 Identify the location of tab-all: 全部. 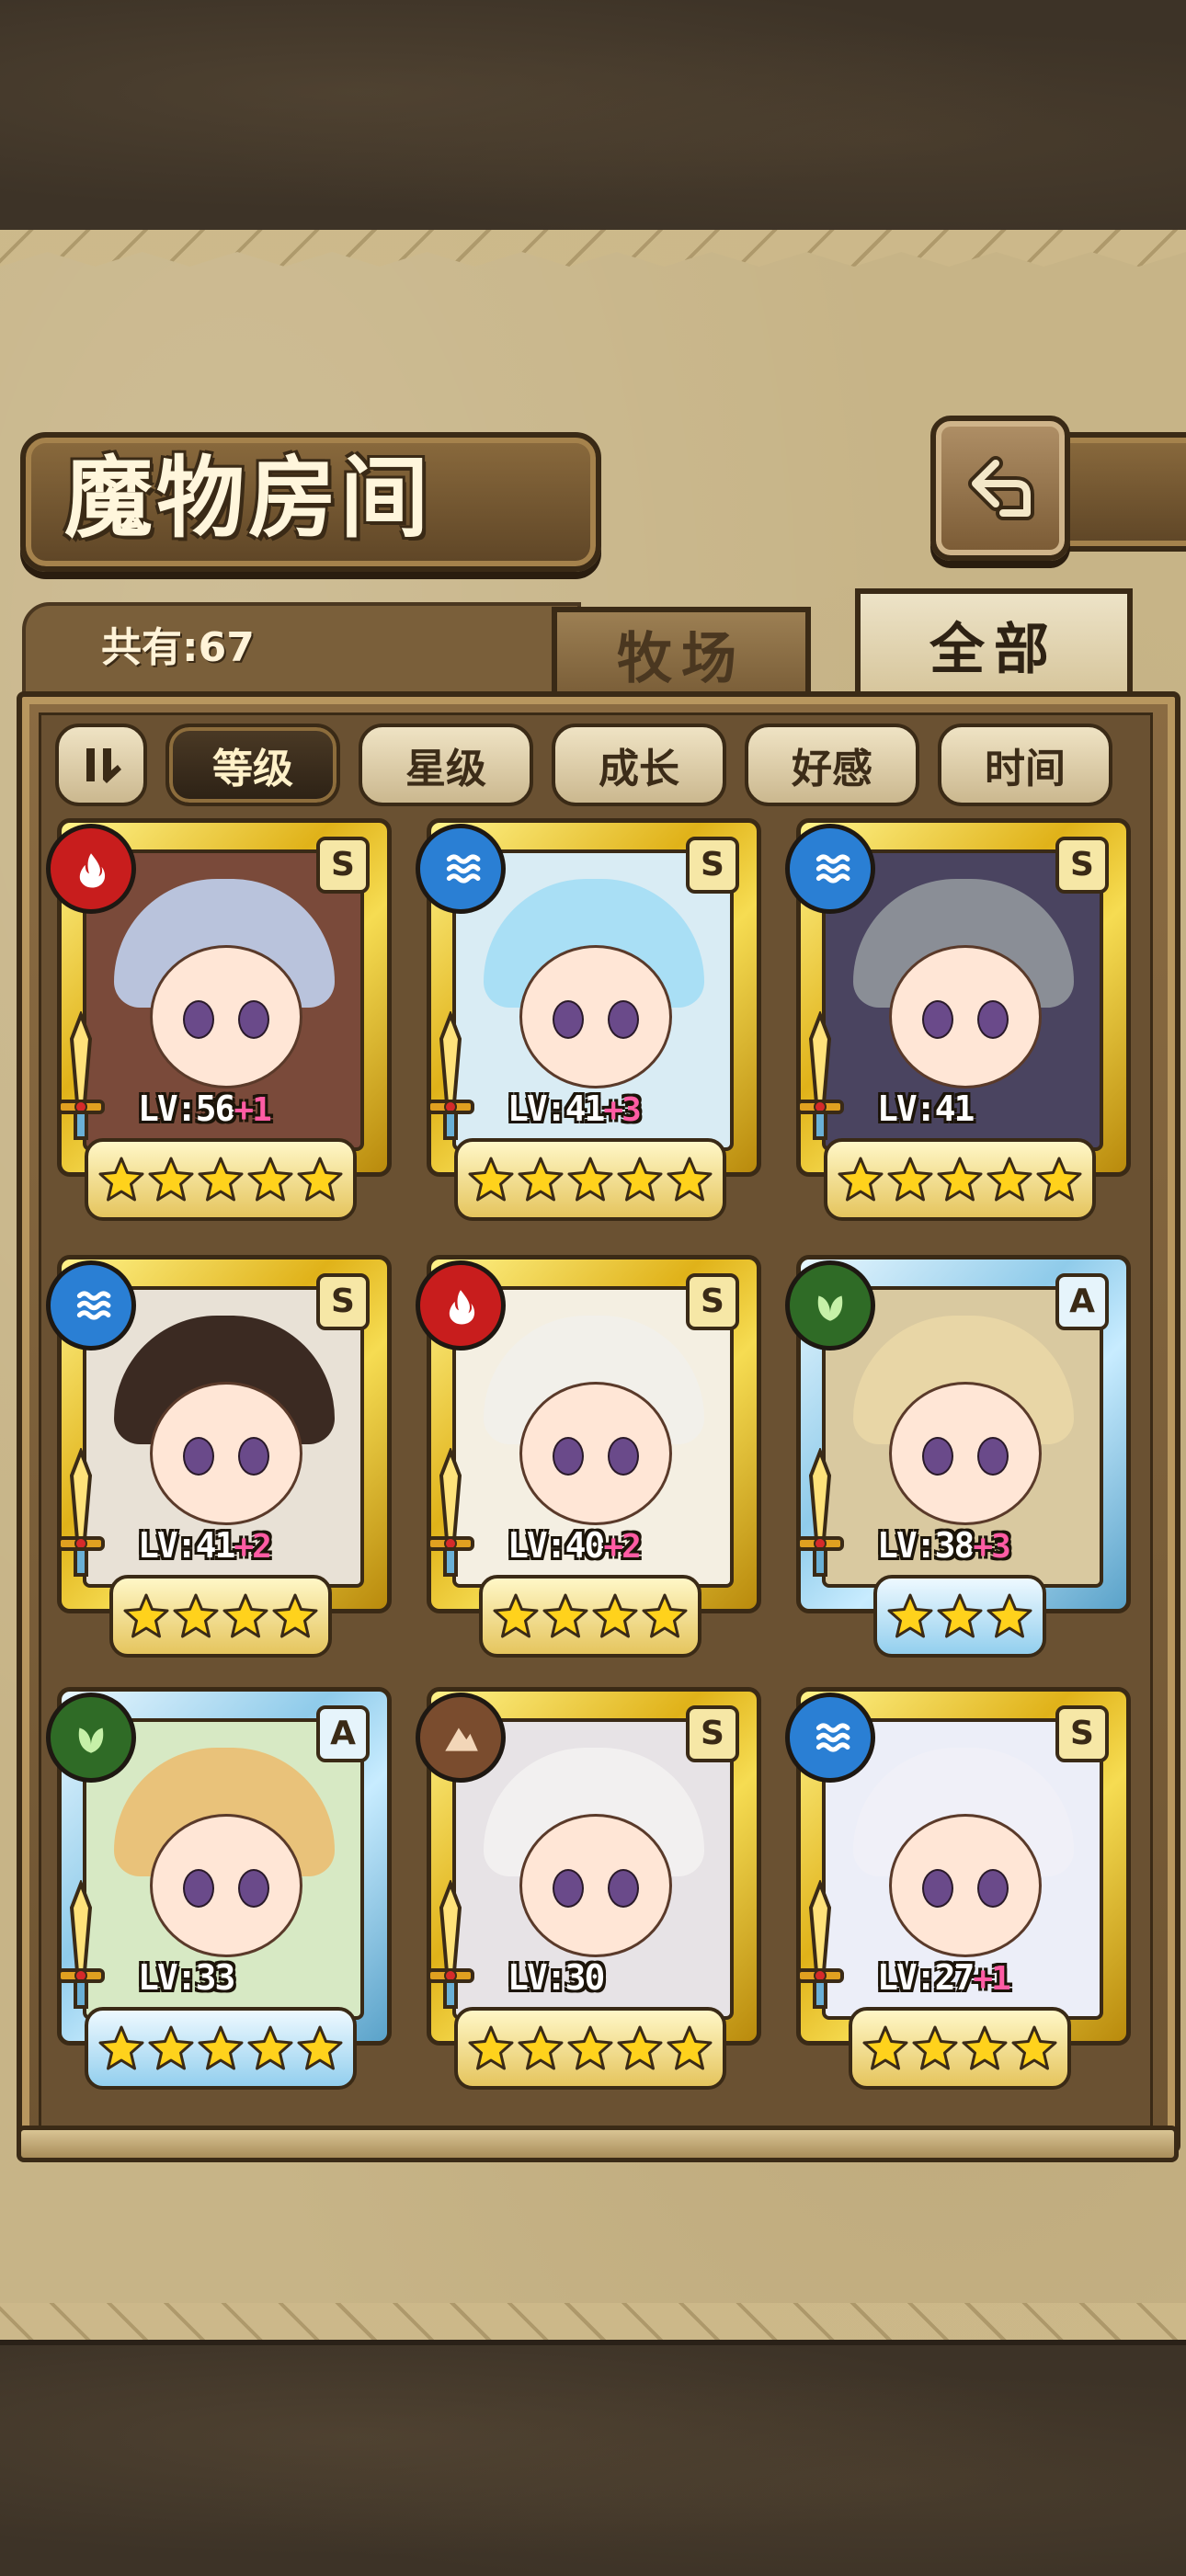
(994, 641).